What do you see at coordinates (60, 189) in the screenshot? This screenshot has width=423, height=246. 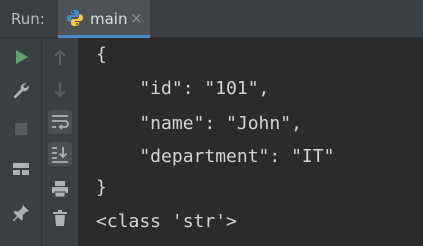 I see `print-icon` at bounding box center [60, 189].